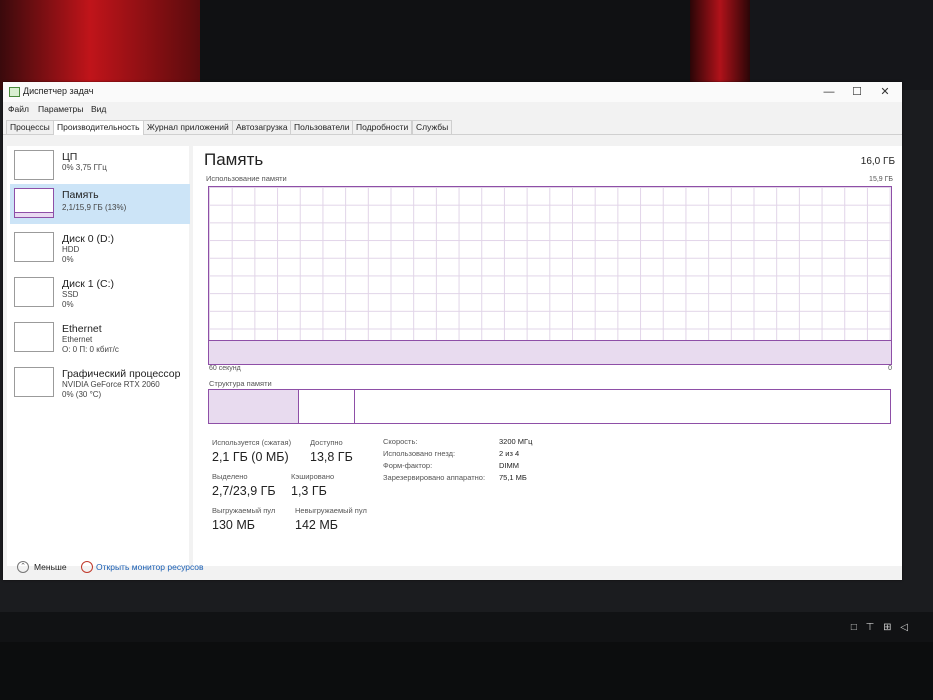 The image size is (933, 700). I want to click on stat-committed-value: 2,7/23,9 ГБ, so click(244, 491).